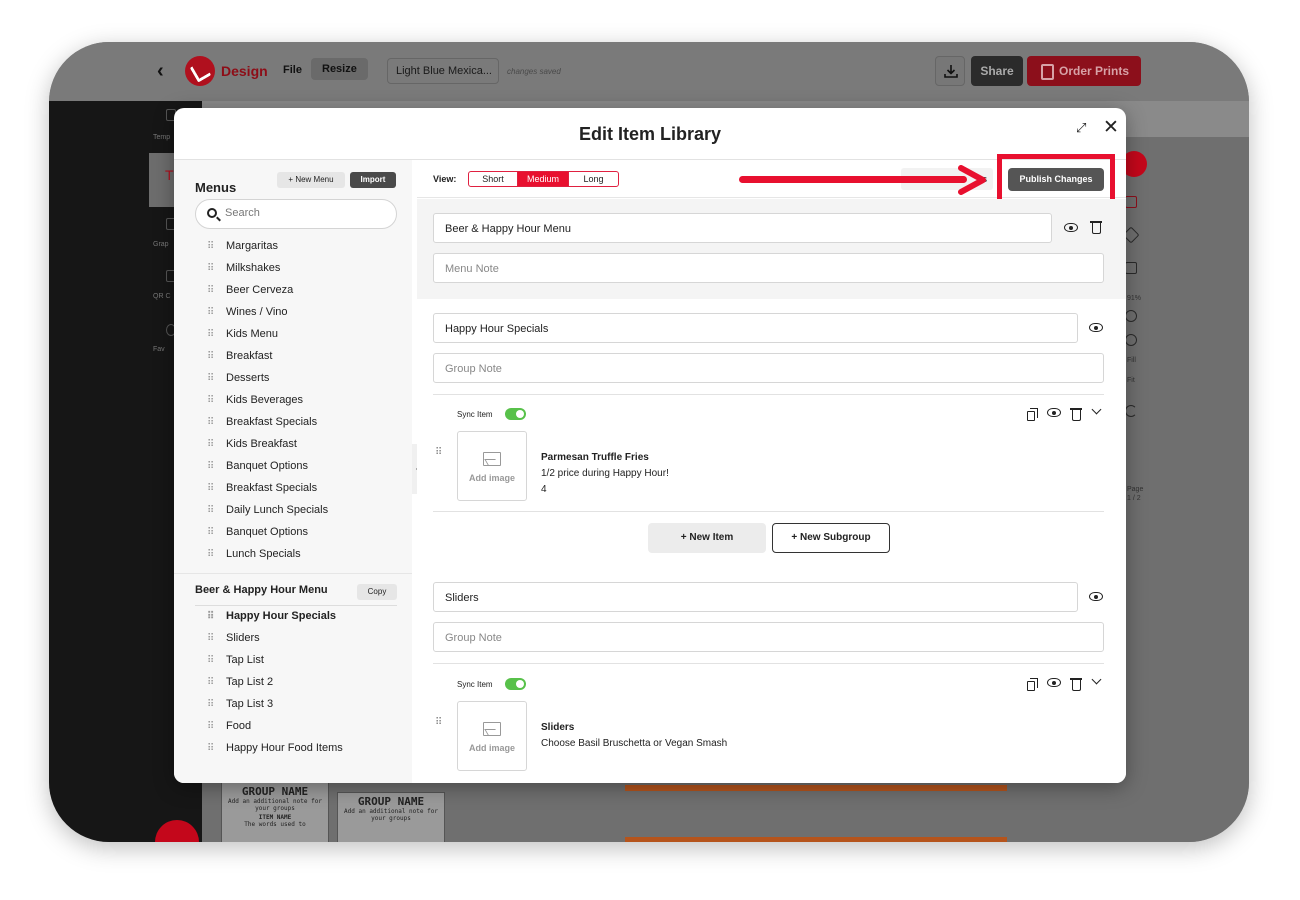 This screenshot has height=900, width=1300. Describe the element at coordinates (275, 751) in the screenshot. I see `group-list-item: ⠿ Happy Hour Food Items` at that location.